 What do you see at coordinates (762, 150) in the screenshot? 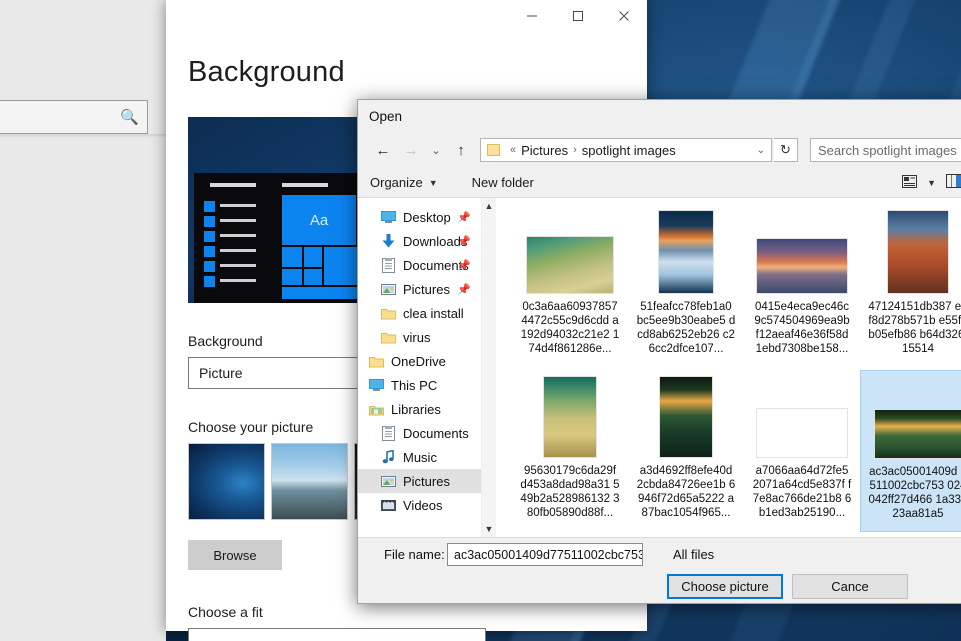
I see `chevron-down-icon: ⌄` at bounding box center [762, 150].